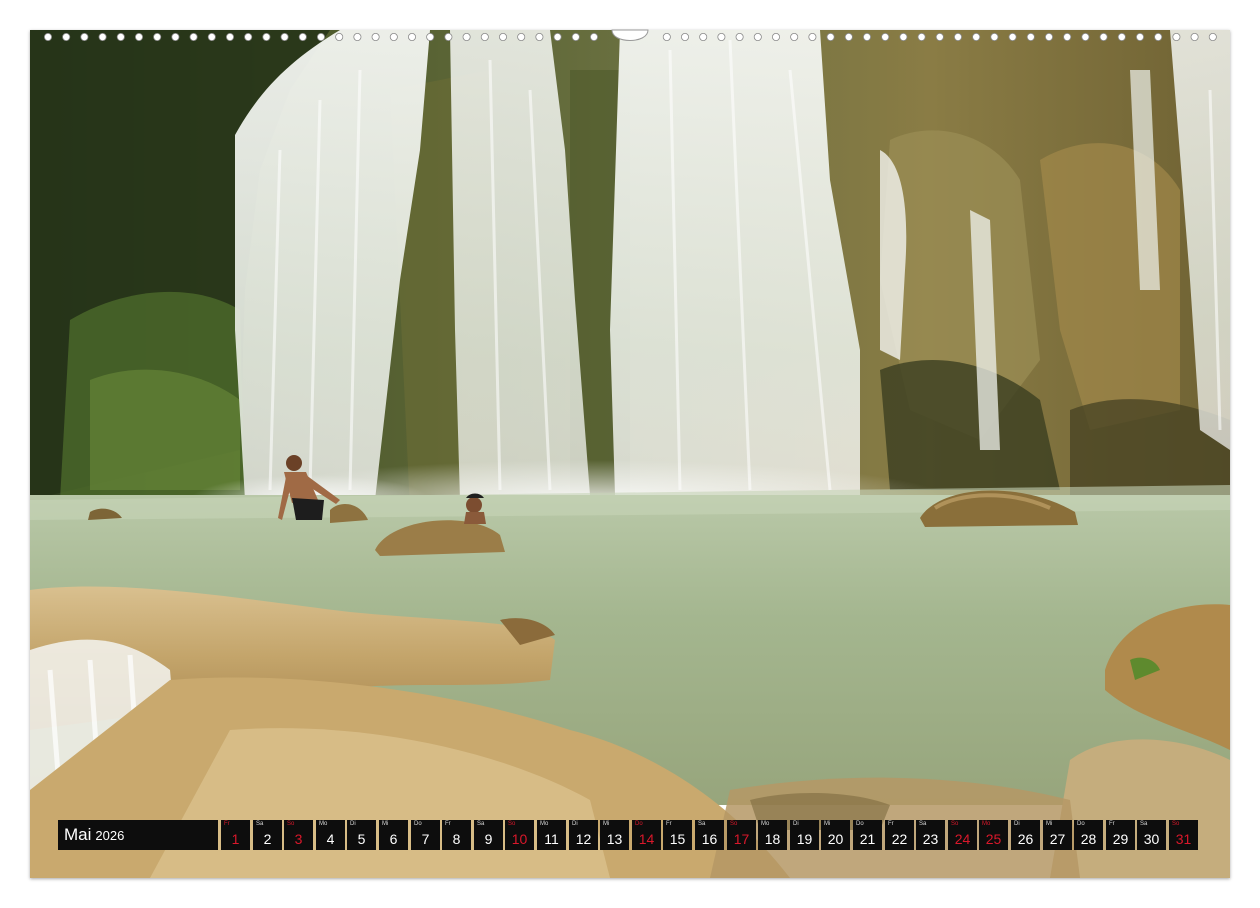 The image size is (1260, 908). I want to click on day-number: 1, so click(235, 839).